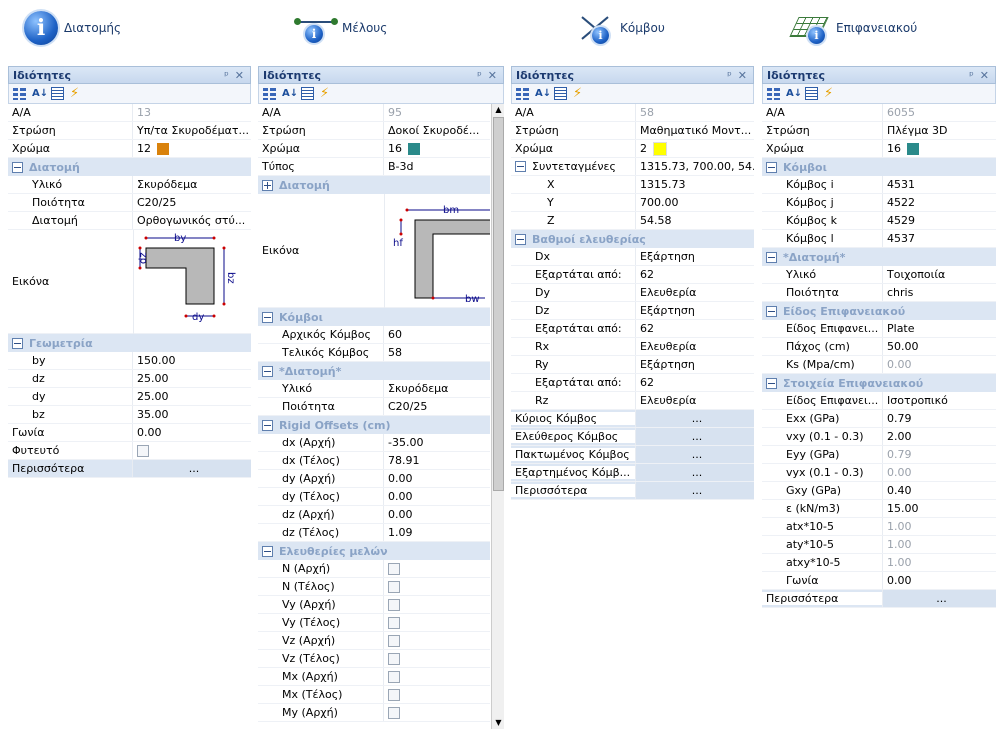 The height and width of the screenshot is (729, 998). What do you see at coordinates (374, 185) in the screenshot?
I see `category-header: Διατομή` at bounding box center [374, 185].